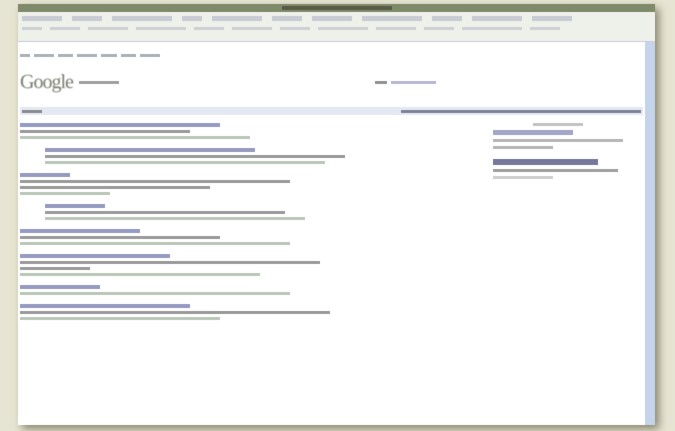  Describe the element at coordinates (46, 82) in the screenshot. I see `google-logo: Google` at that location.